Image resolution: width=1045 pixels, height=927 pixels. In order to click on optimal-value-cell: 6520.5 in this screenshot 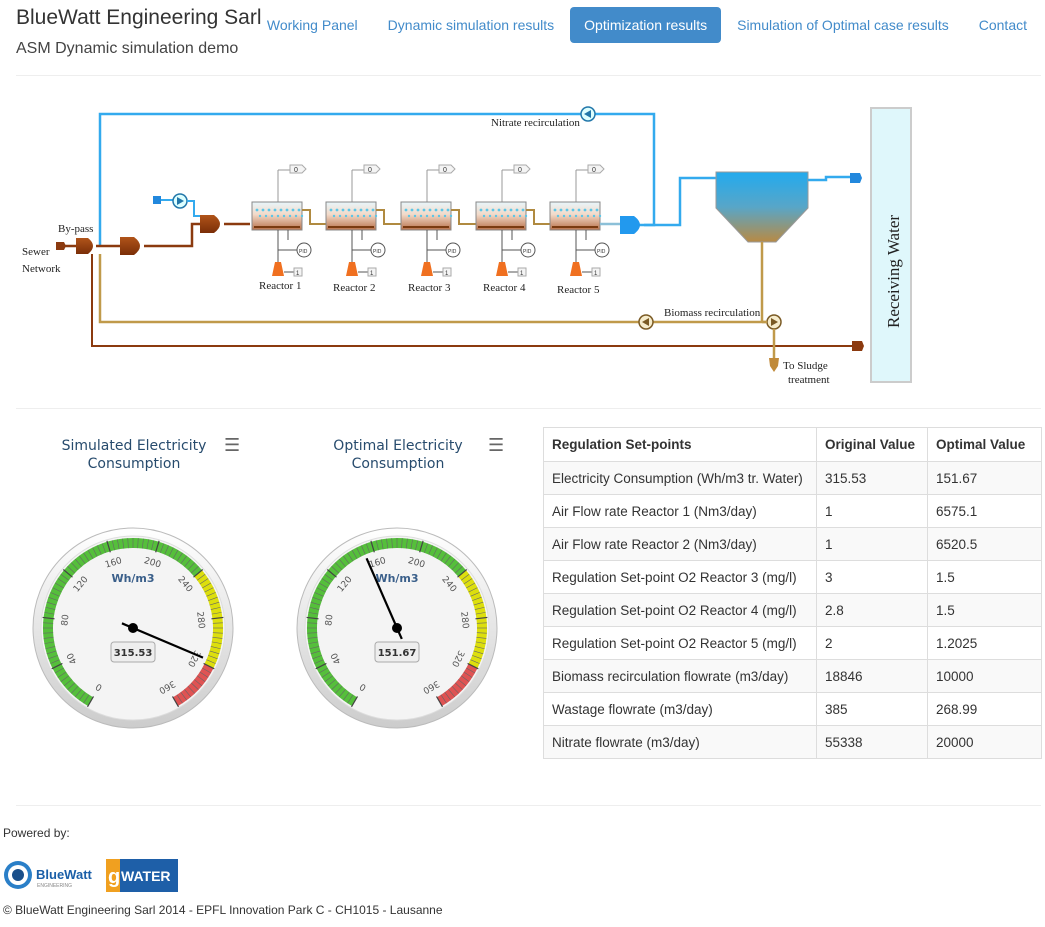, I will do `click(984, 544)`.